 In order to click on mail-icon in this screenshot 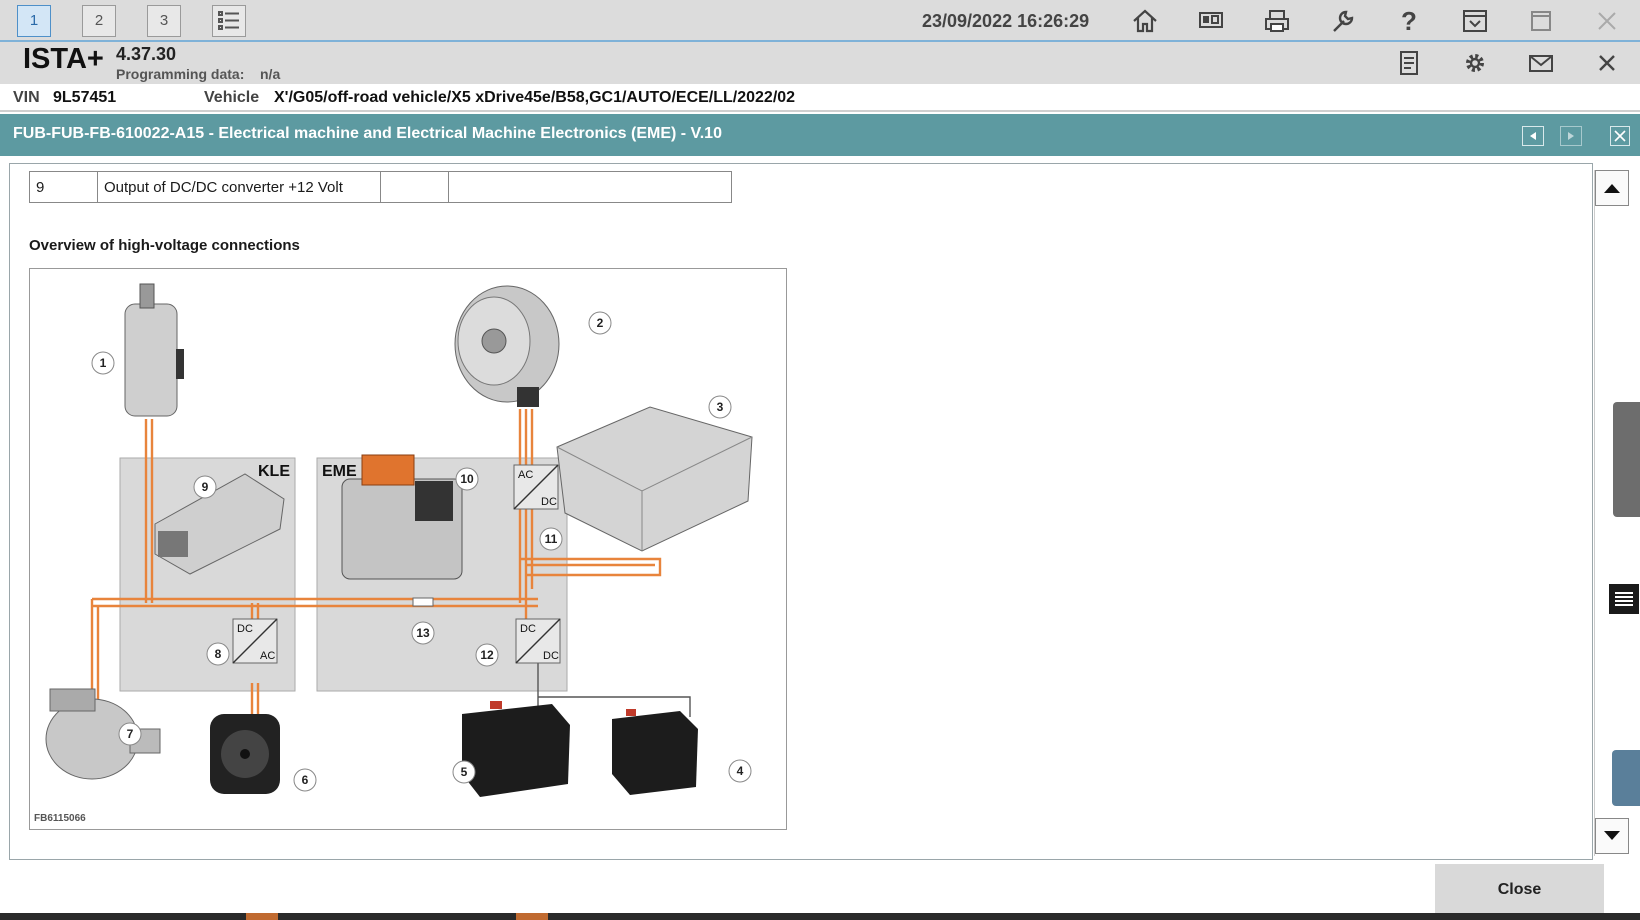, I will do `click(1541, 63)`.